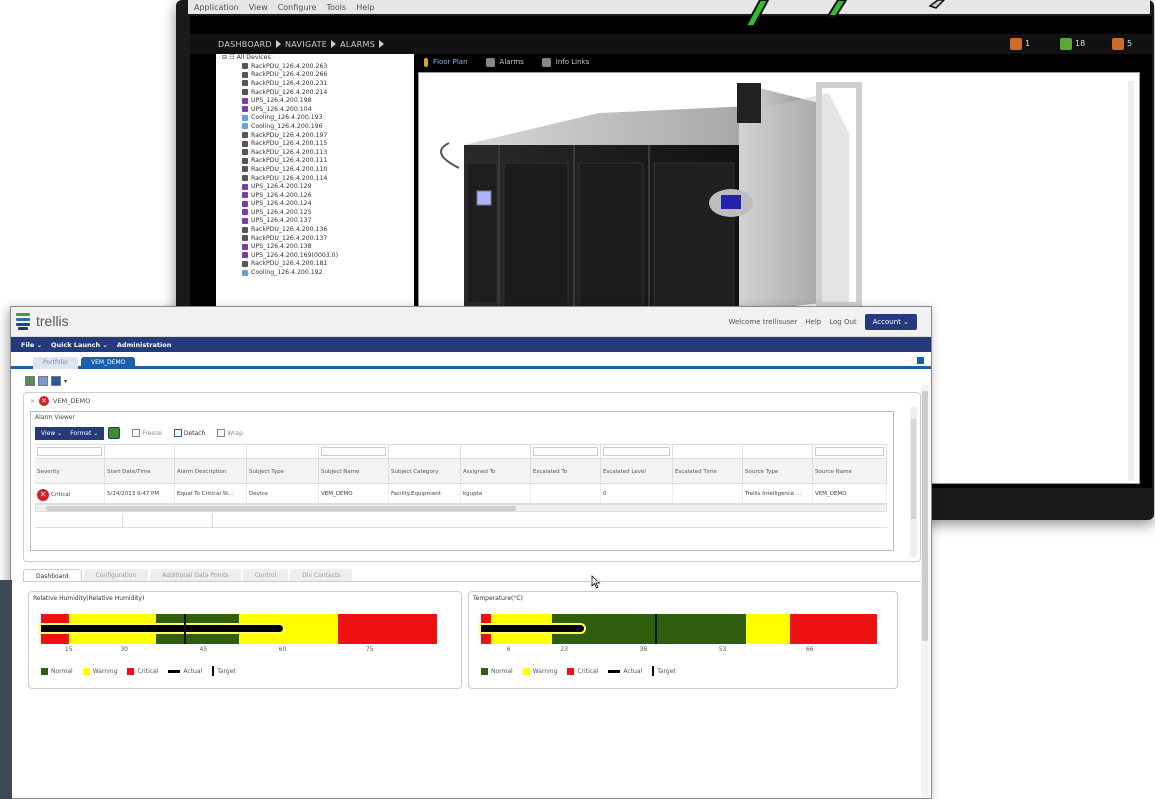 The image size is (1155, 799). What do you see at coordinates (114, 433) in the screenshot?
I see `refresh-icon` at bounding box center [114, 433].